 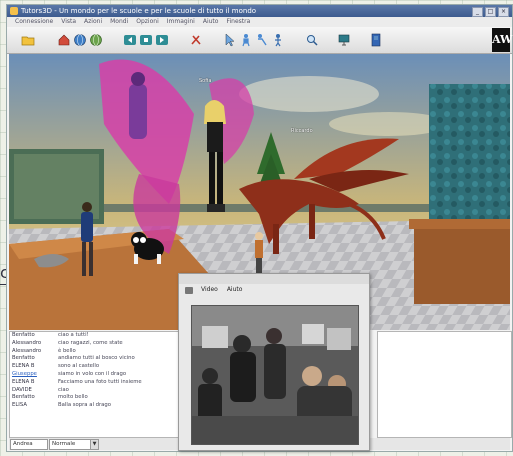 What do you see at coordinates (344, 40) in the screenshot?
I see `monitor-icon` at bounding box center [344, 40].